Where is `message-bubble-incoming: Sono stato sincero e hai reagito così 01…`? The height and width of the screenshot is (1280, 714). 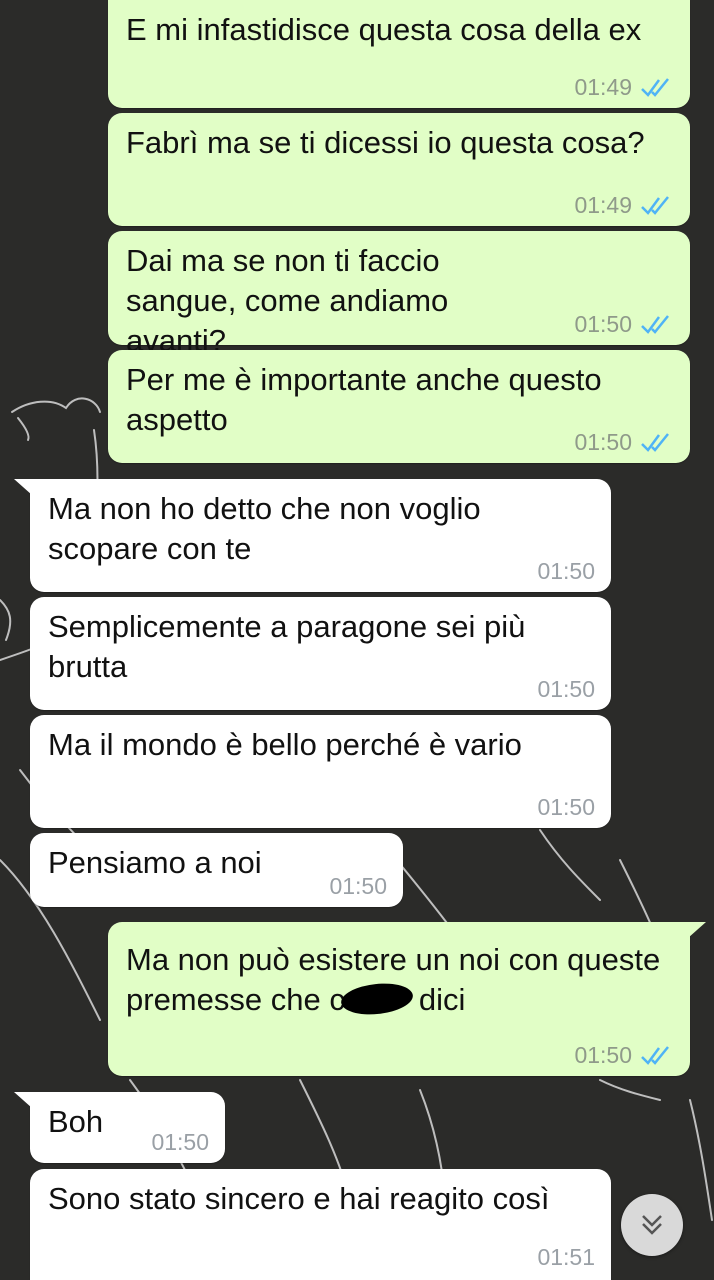
message-bubble-incoming: Sono stato sincero e hai reagito così 01… is located at coordinates (320, 1224).